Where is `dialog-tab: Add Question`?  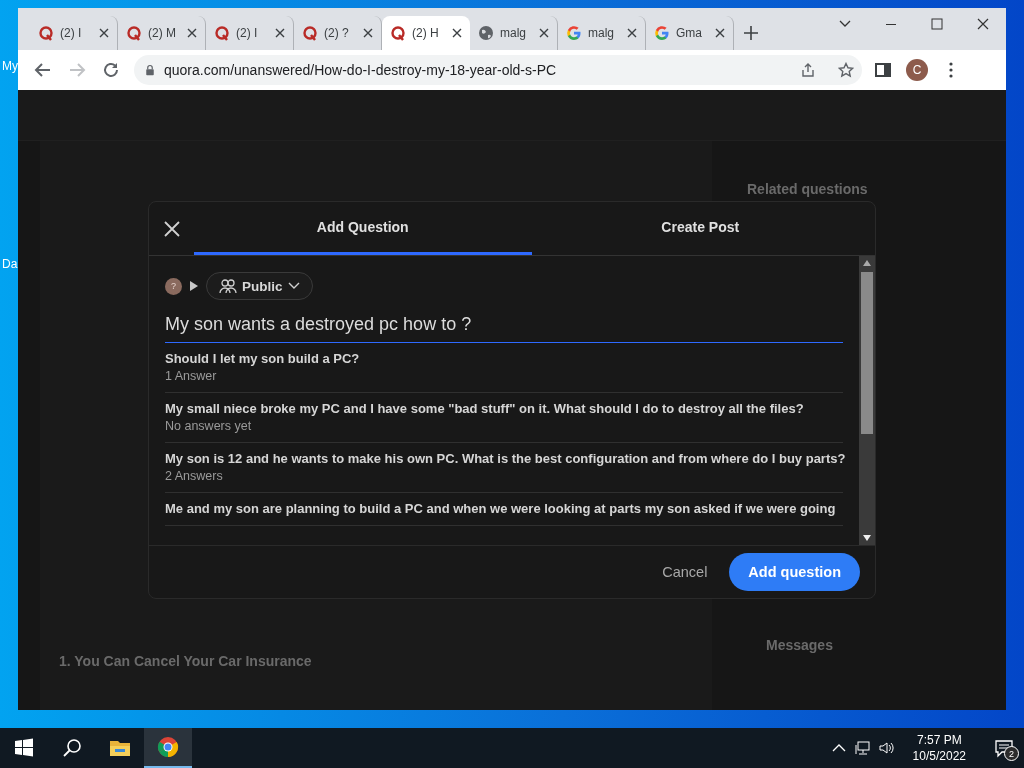 dialog-tab: Add Question is located at coordinates (363, 228).